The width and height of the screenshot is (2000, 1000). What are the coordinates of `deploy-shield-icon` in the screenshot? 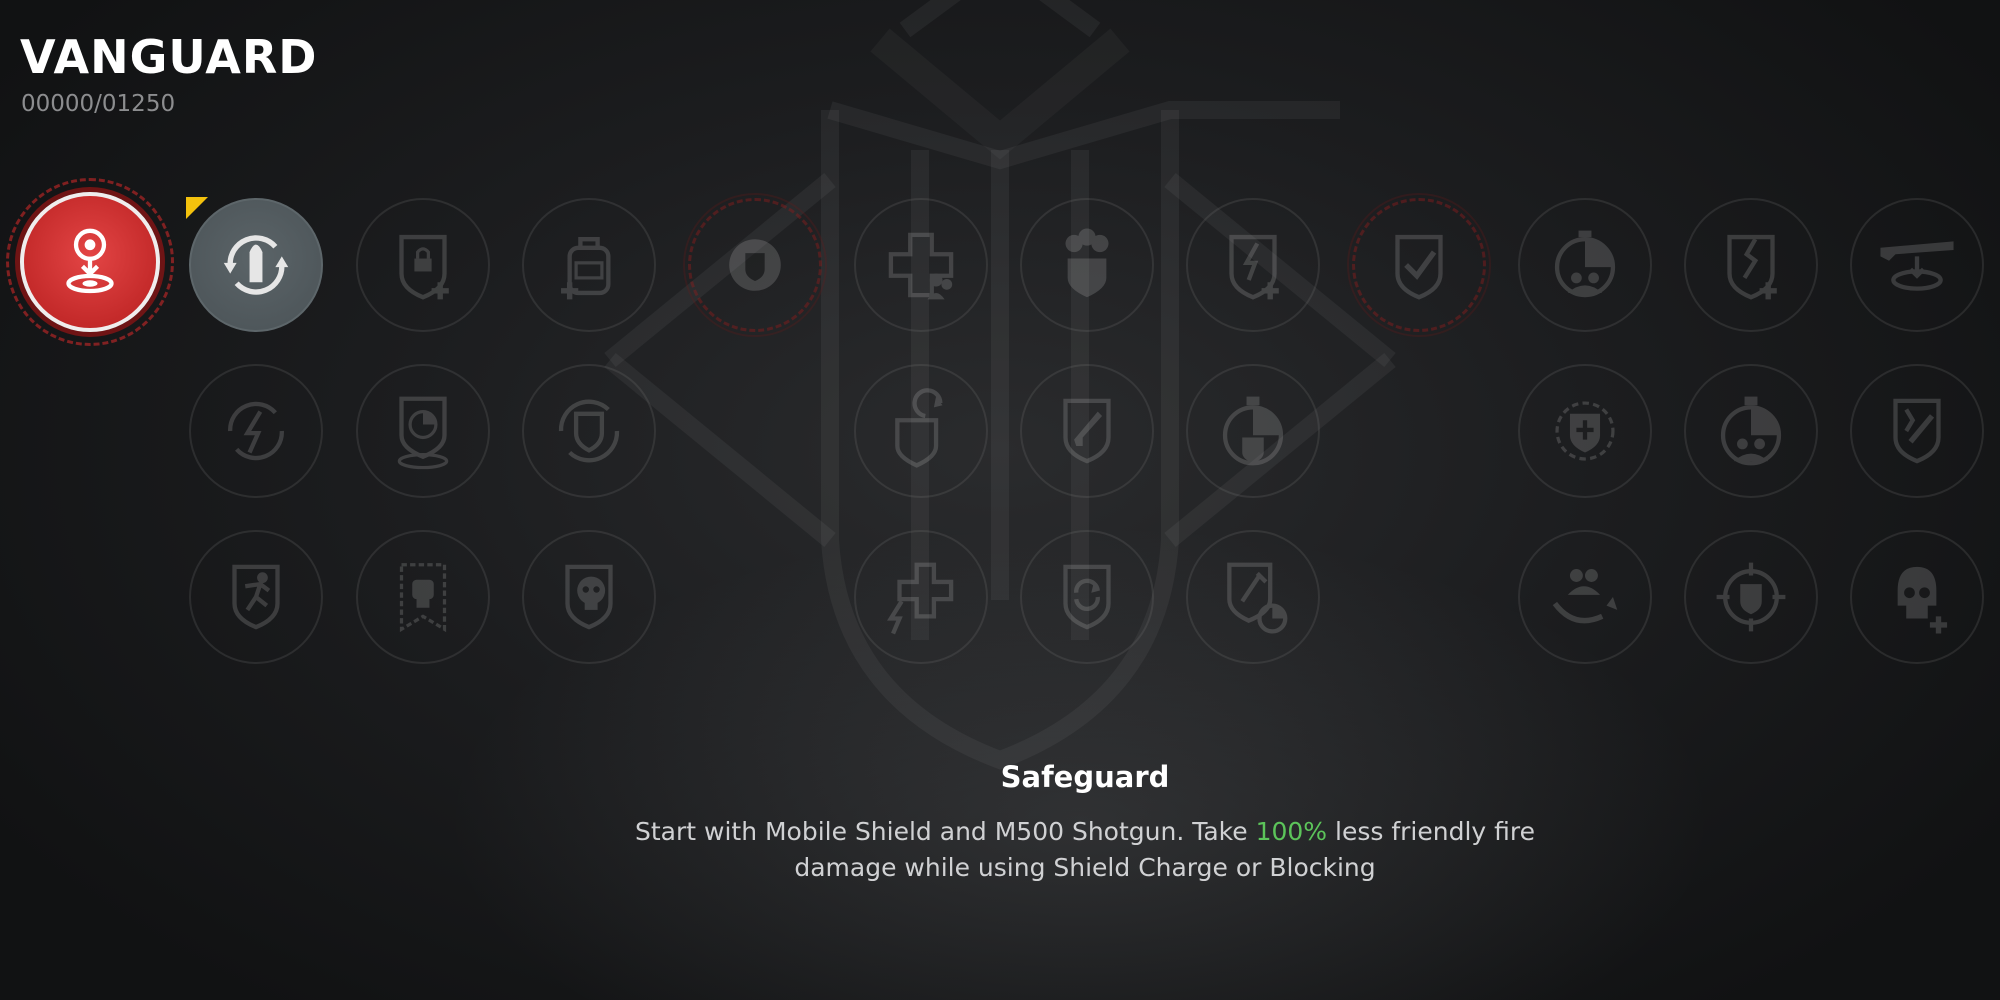 It's located at (90, 261).